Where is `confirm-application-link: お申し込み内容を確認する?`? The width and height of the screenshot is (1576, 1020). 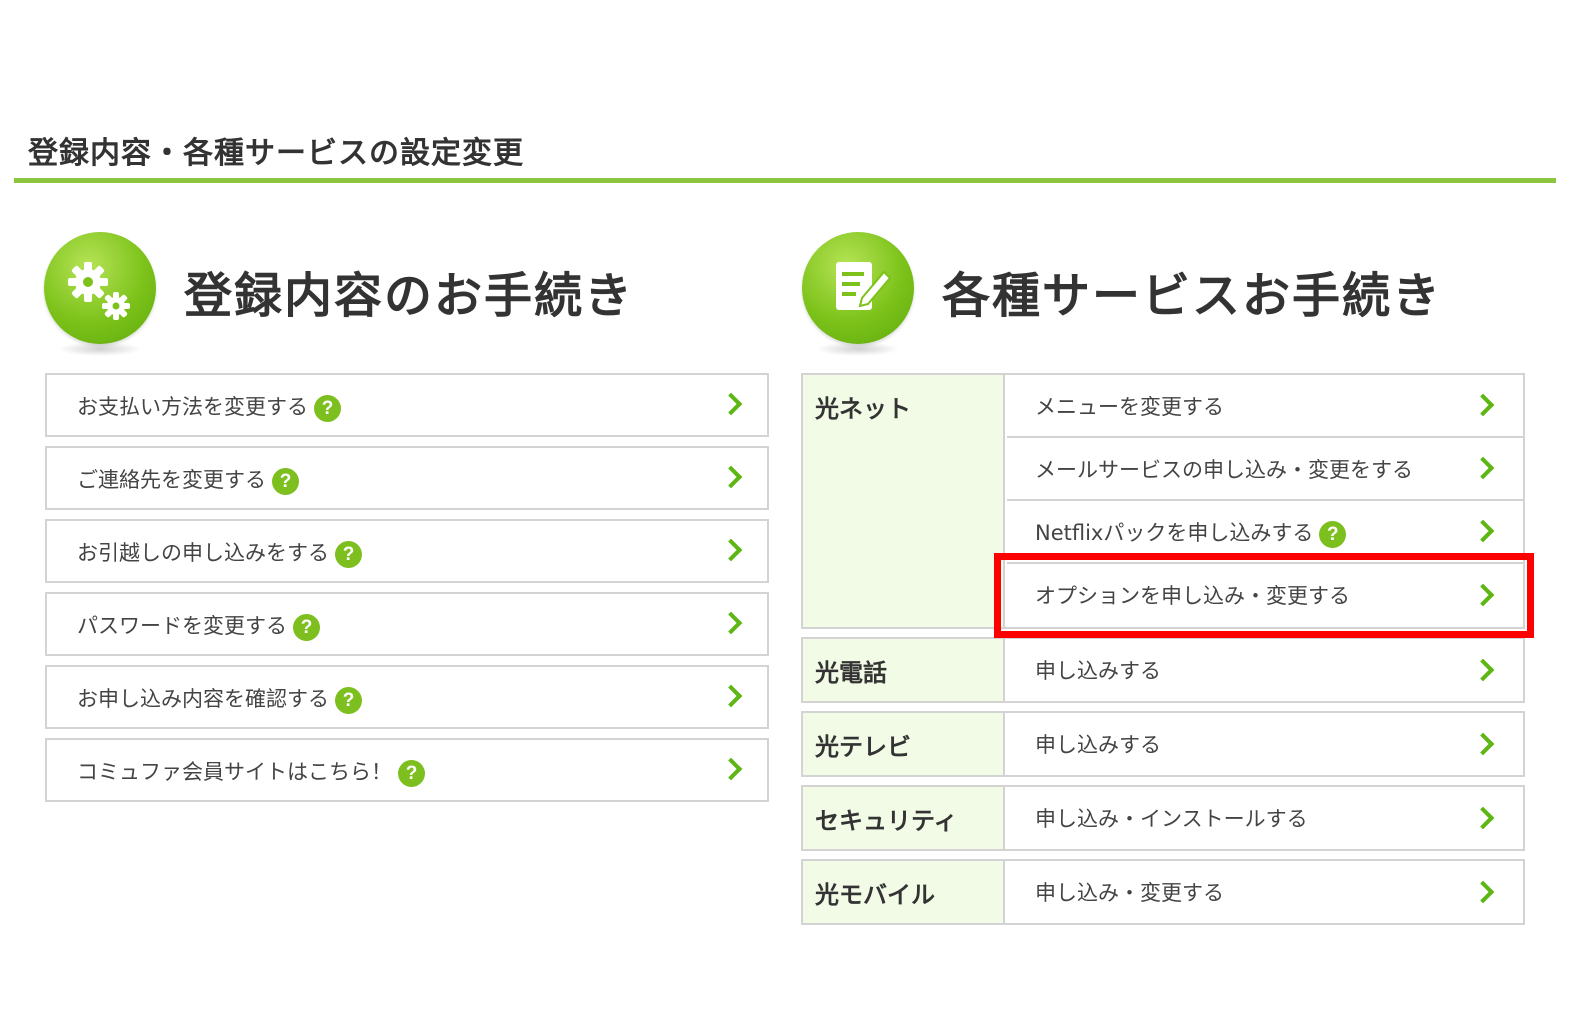 confirm-application-link: お申し込み内容を確認する? is located at coordinates (407, 697).